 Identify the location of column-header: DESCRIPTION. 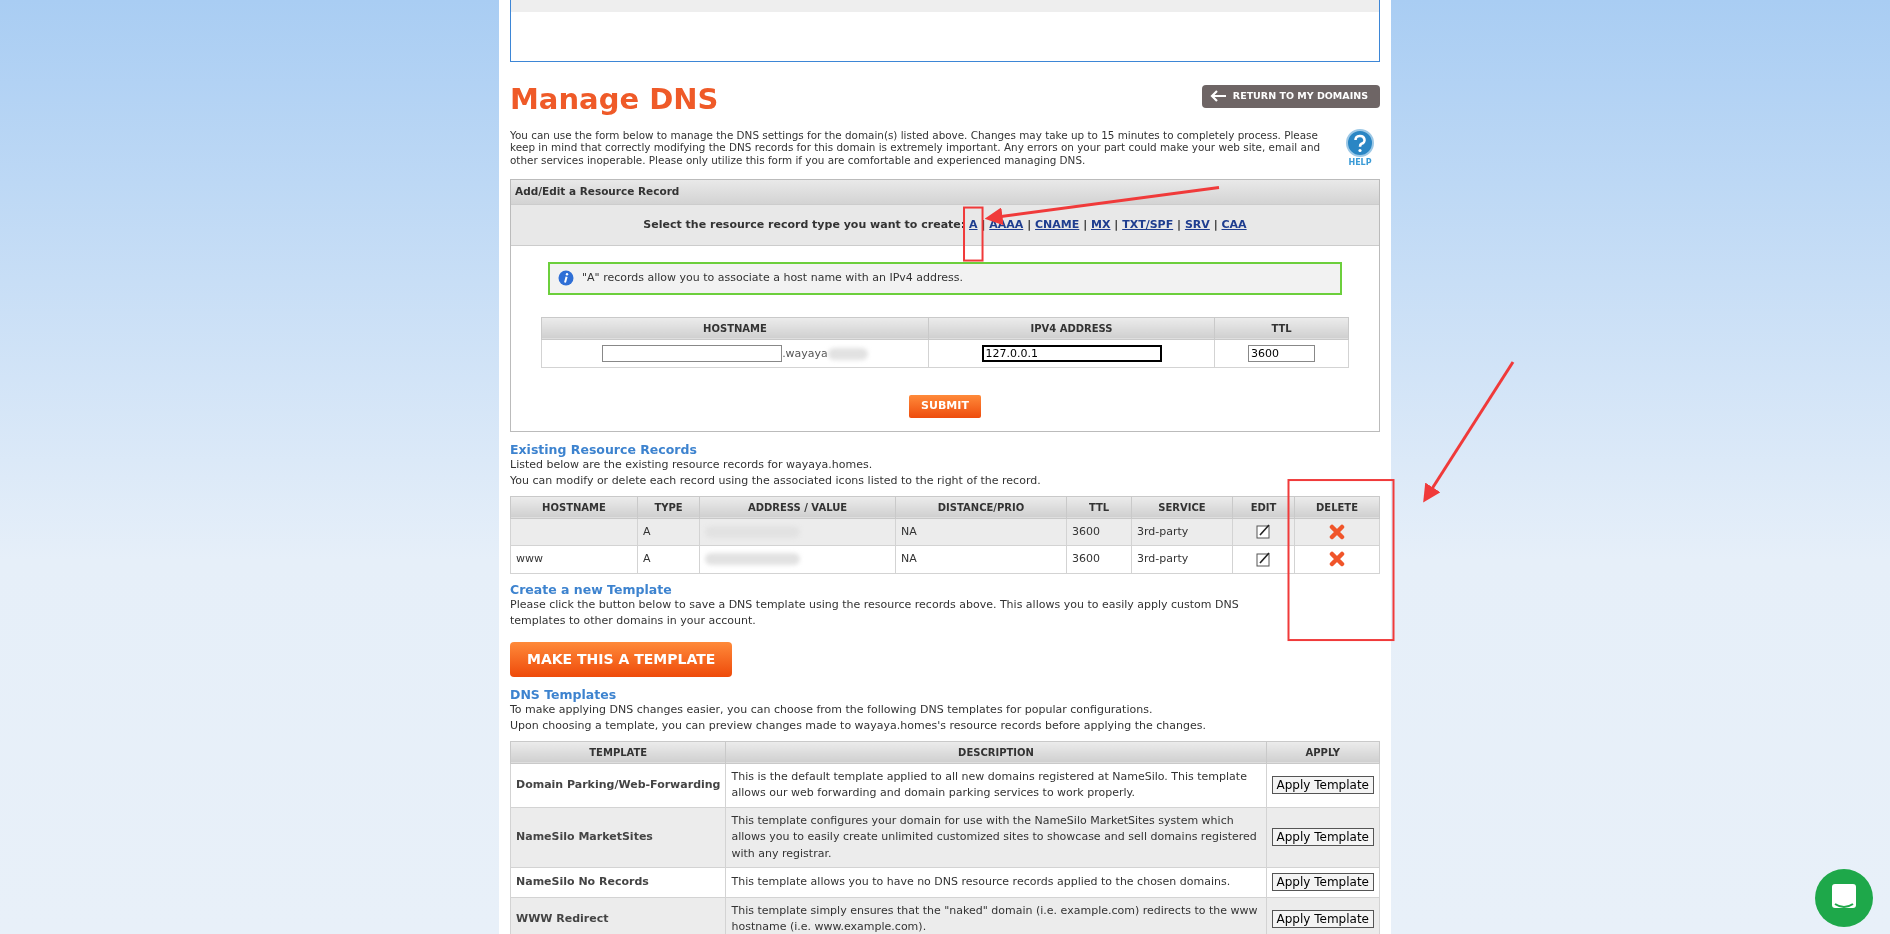
(996, 752).